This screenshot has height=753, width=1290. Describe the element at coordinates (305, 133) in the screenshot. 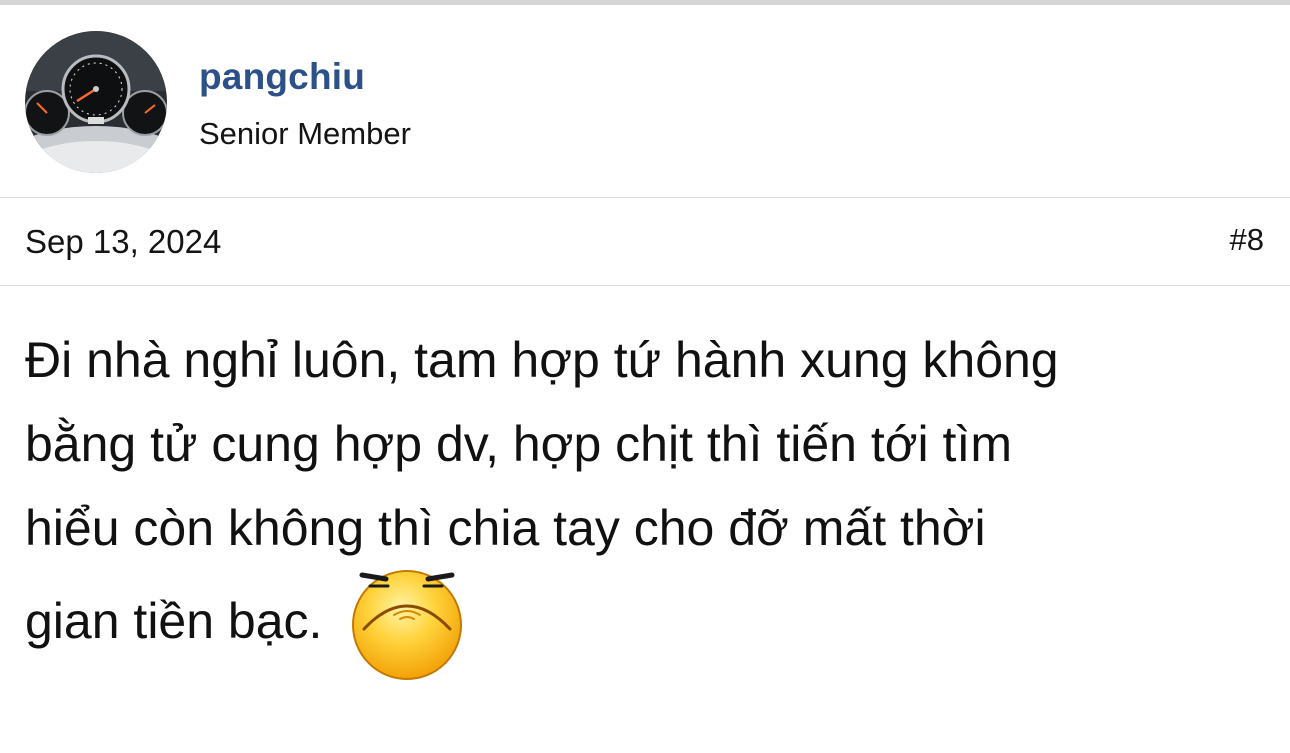

I see `user-title: Senior Member` at that location.